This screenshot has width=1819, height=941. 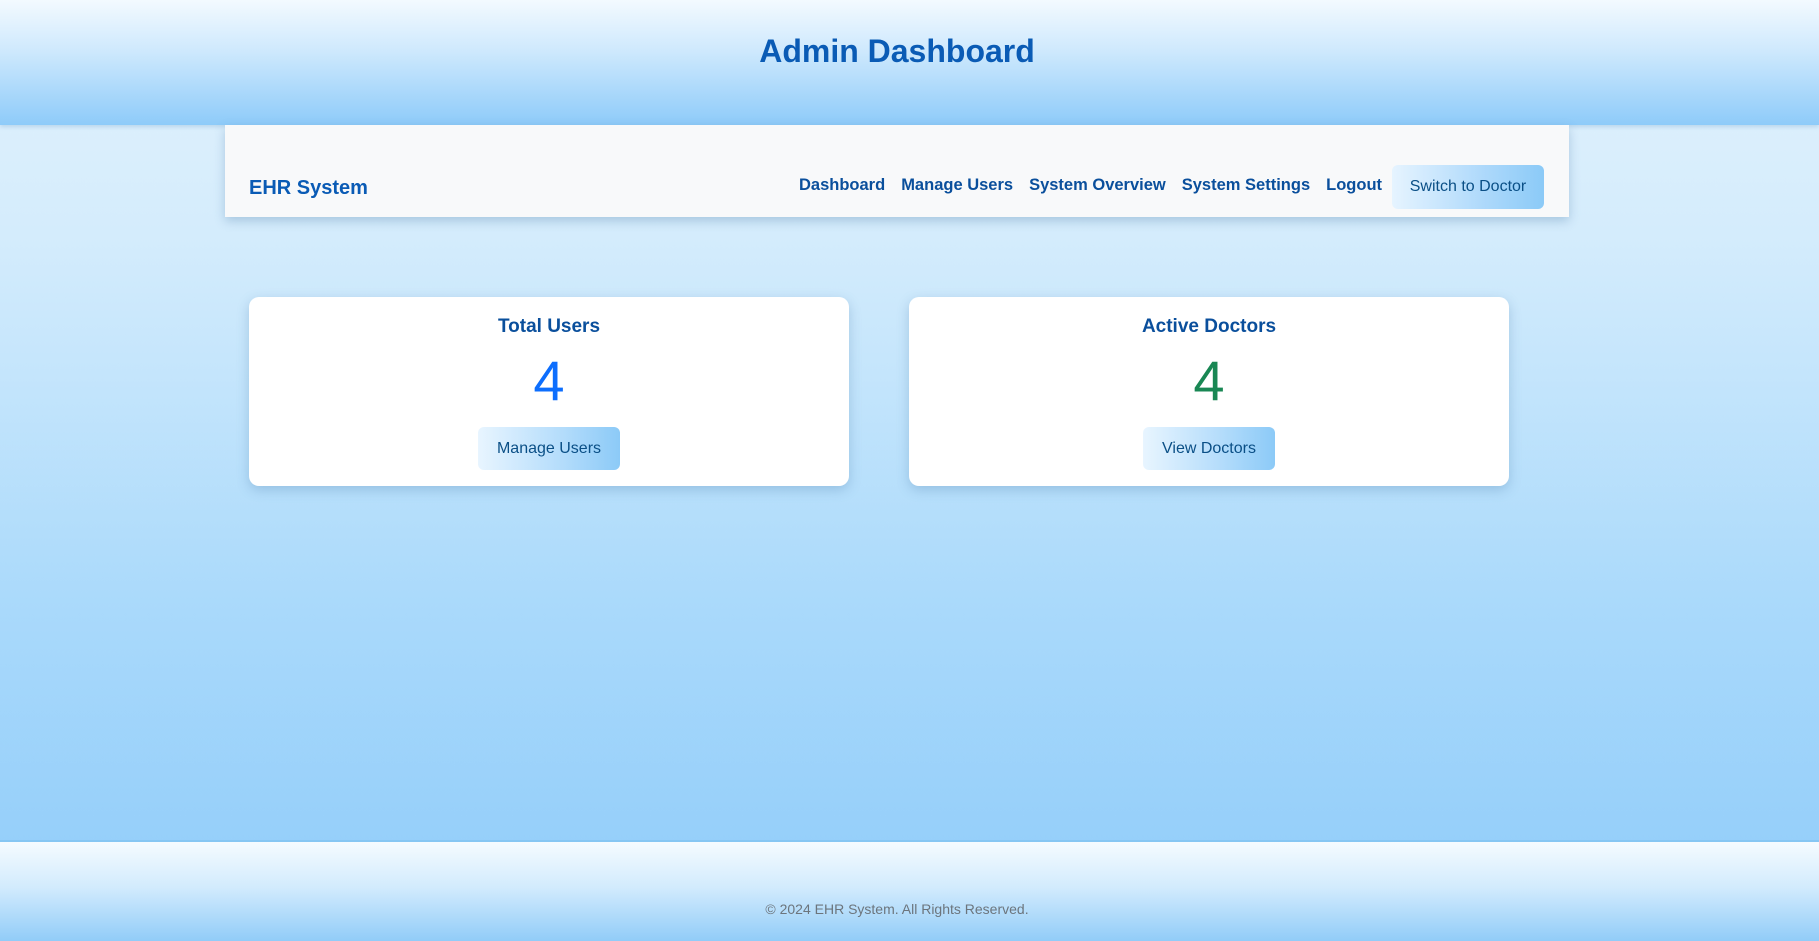 I want to click on page-title: Admin Dashboard, so click(x=897, y=51).